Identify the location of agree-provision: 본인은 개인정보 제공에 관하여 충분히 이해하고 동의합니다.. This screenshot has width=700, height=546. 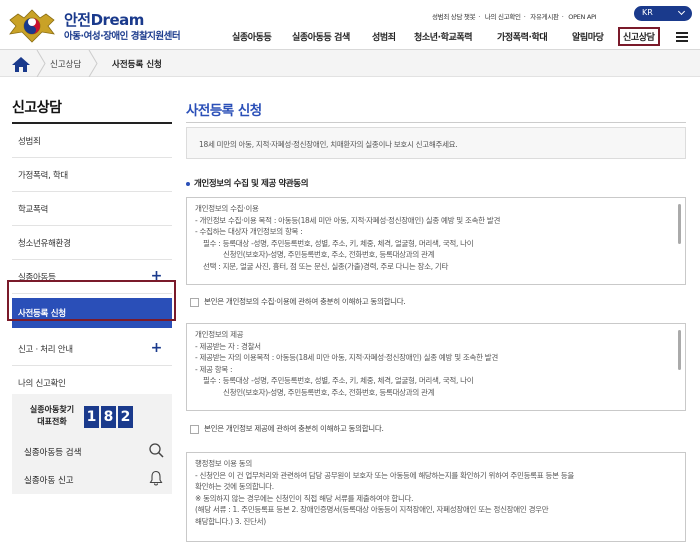
(287, 428).